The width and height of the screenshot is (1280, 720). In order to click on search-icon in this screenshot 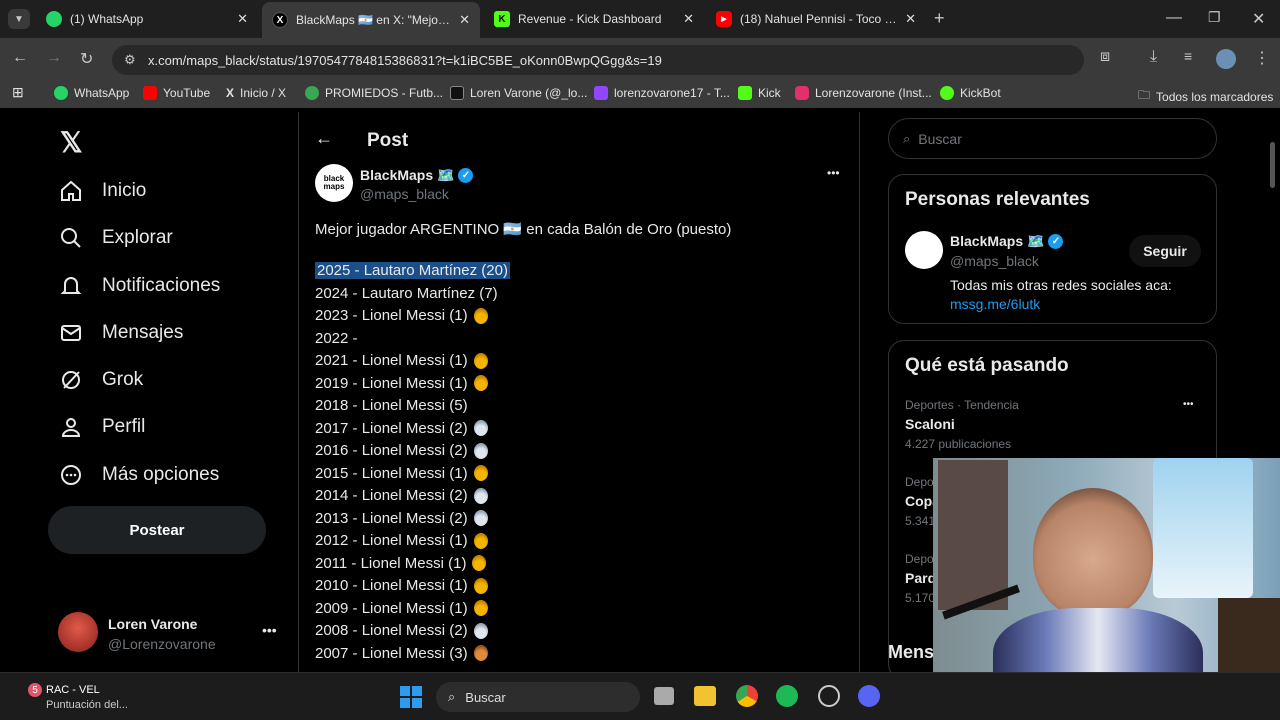, I will do `click(71, 238)`.